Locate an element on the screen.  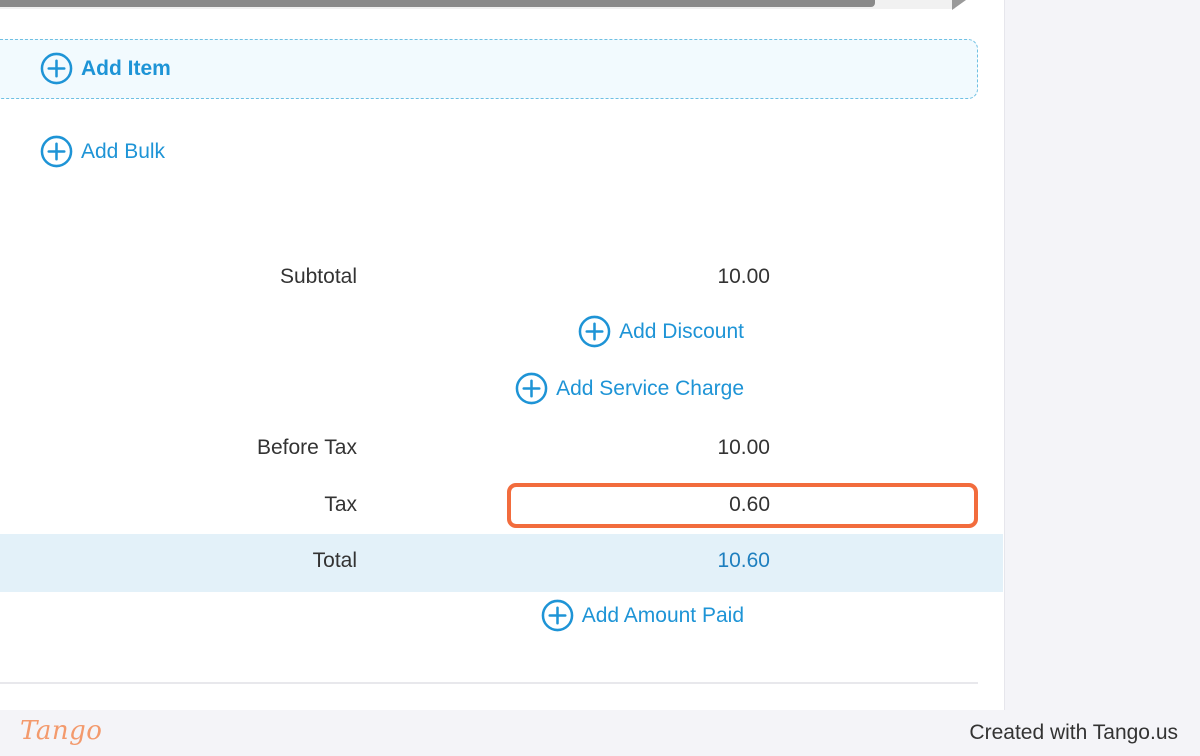
before-tax-value: 10.00 is located at coordinates (743, 447).